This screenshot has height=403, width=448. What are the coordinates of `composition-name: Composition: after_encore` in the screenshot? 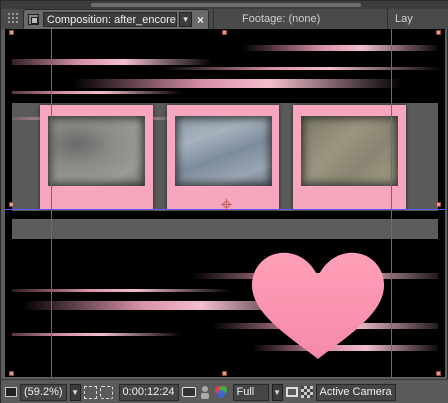 It's located at (110, 19).